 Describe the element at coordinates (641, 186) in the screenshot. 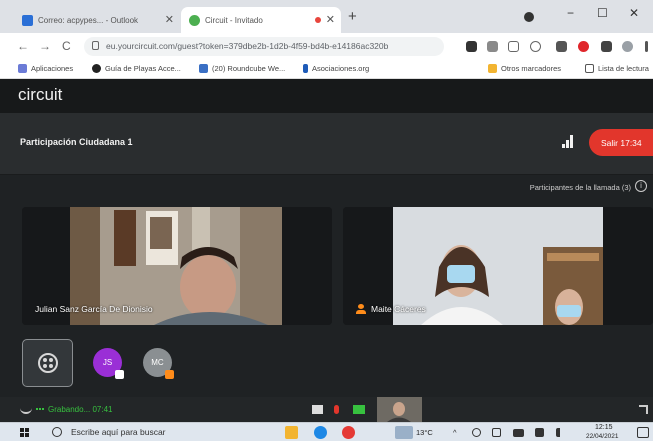

I see `info-icon: i` at that location.